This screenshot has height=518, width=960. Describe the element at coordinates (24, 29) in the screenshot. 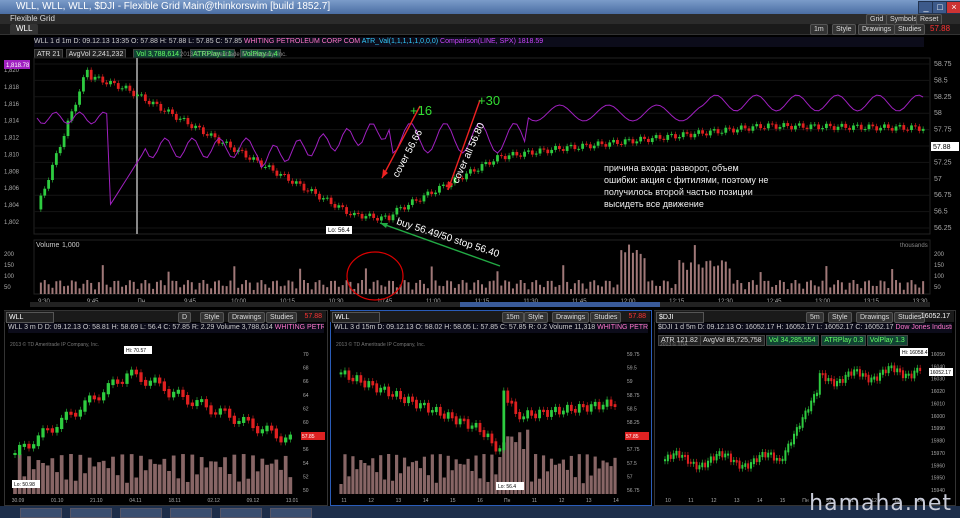

I see `symbol-tab: WLL` at that location.